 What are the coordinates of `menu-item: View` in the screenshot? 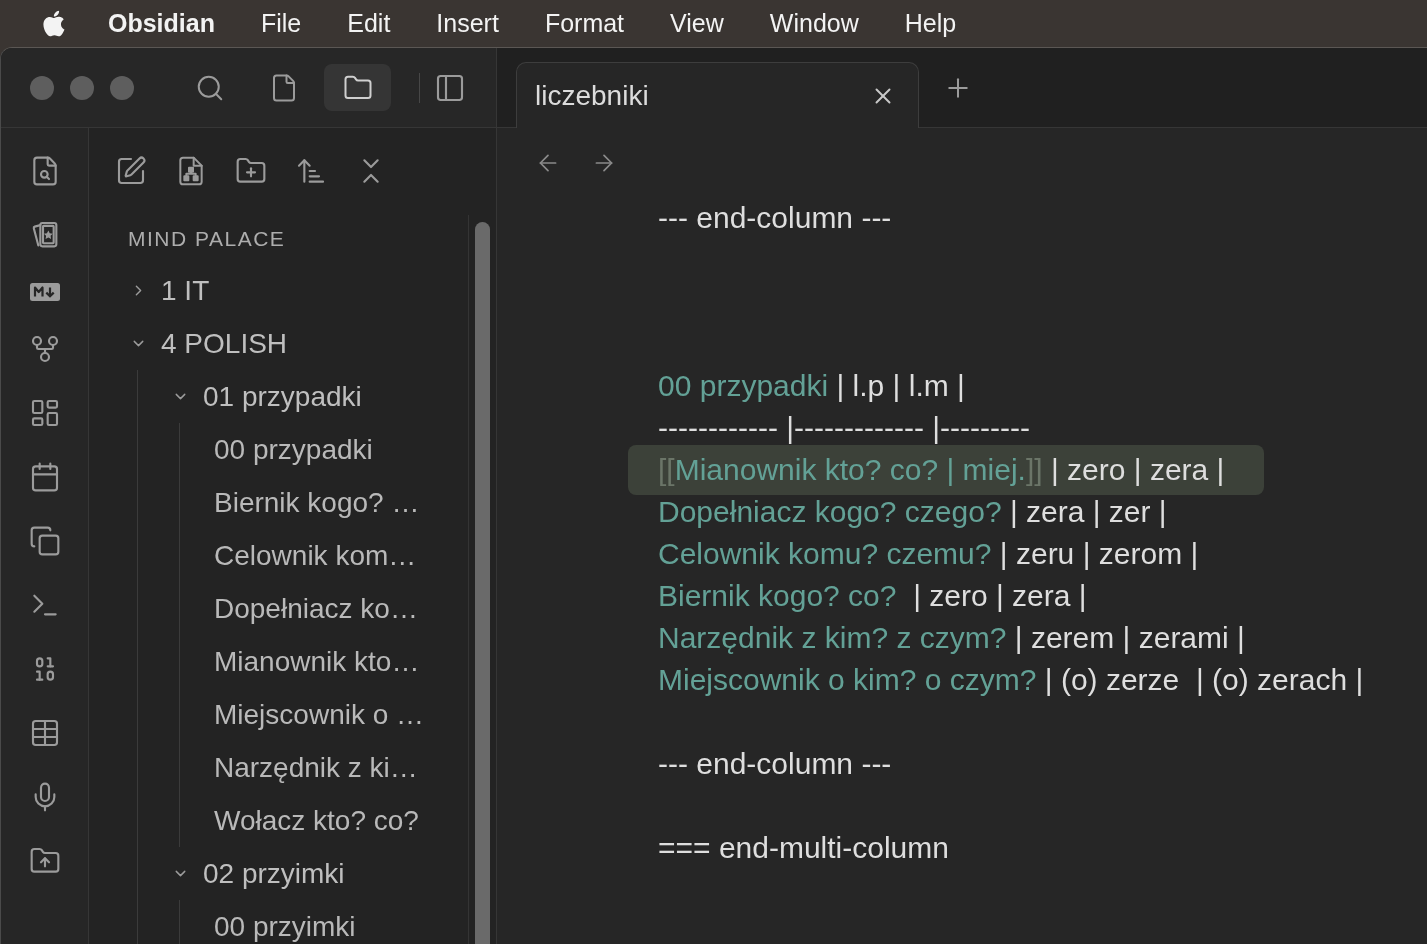 It's located at (697, 23).